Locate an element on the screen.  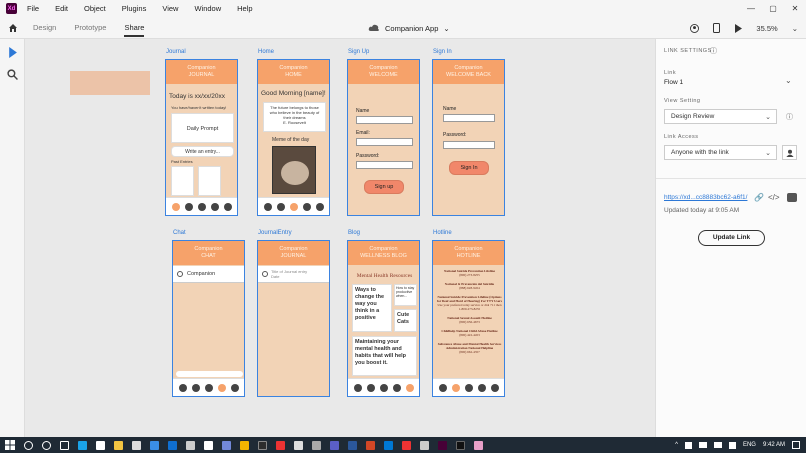
share-url-link: https://xd...cc8883bc62-a6f1/ is located at coordinates (705, 197).